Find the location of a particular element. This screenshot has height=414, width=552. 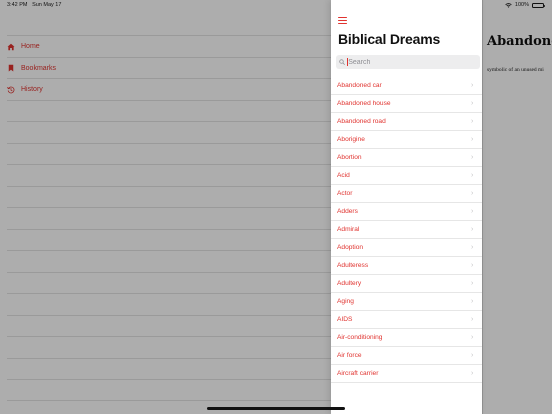

menu-button is located at coordinates (342, 20).